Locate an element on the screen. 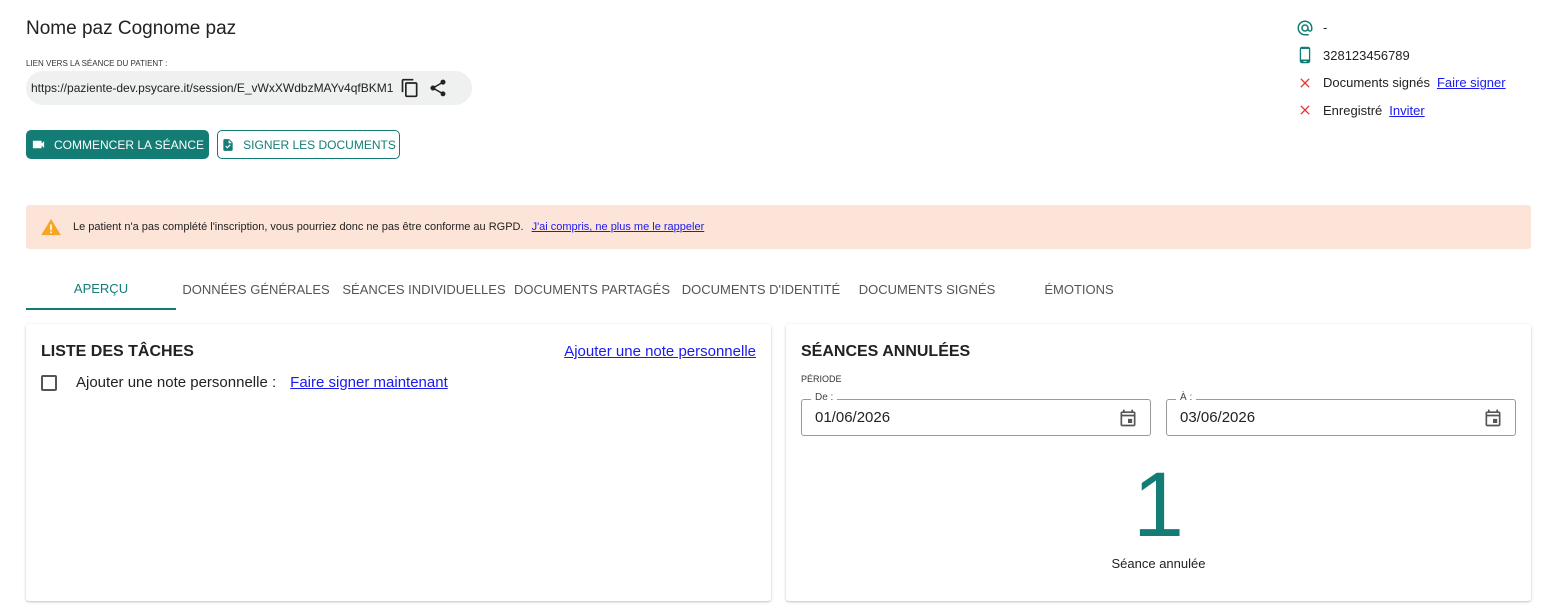 The height and width of the screenshot is (607, 1544). start-session-button: COMMENCER LA SÉANCE is located at coordinates (117, 144).